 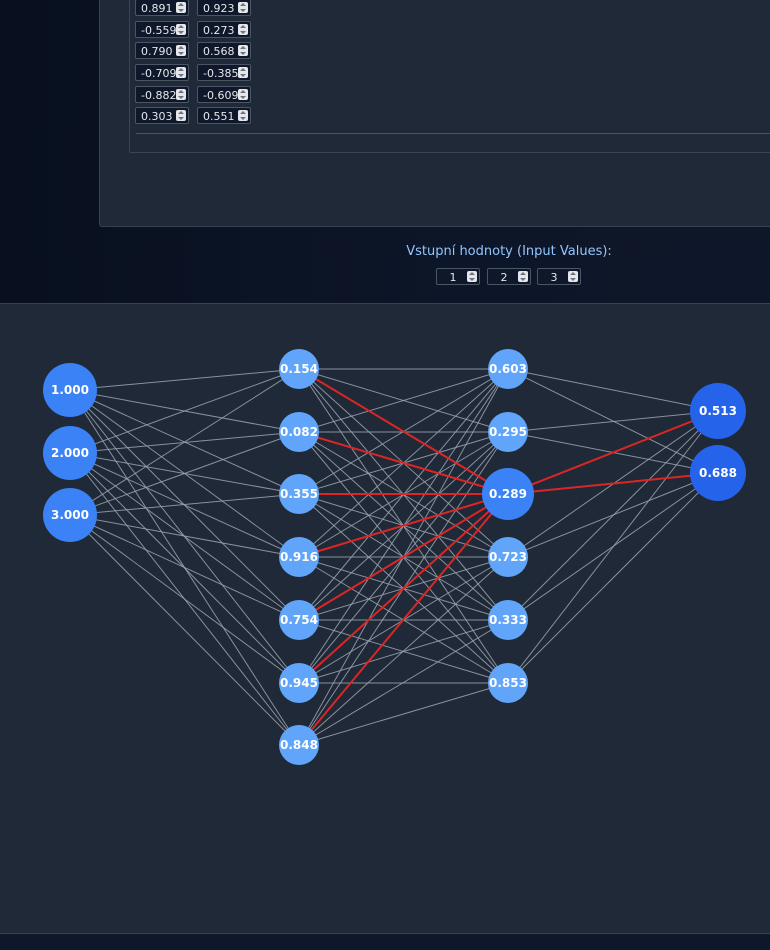 I want to click on node-value: 0.723, so click(x=508, y=557).